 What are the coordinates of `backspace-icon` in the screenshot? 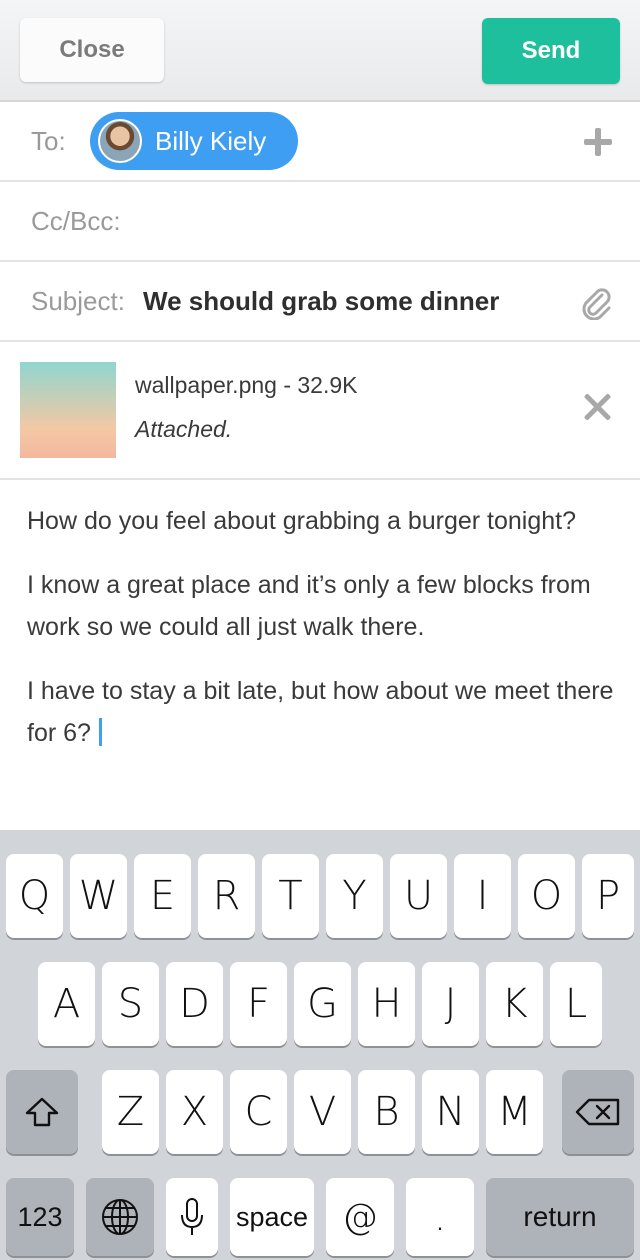 It's located at (598, 1112).